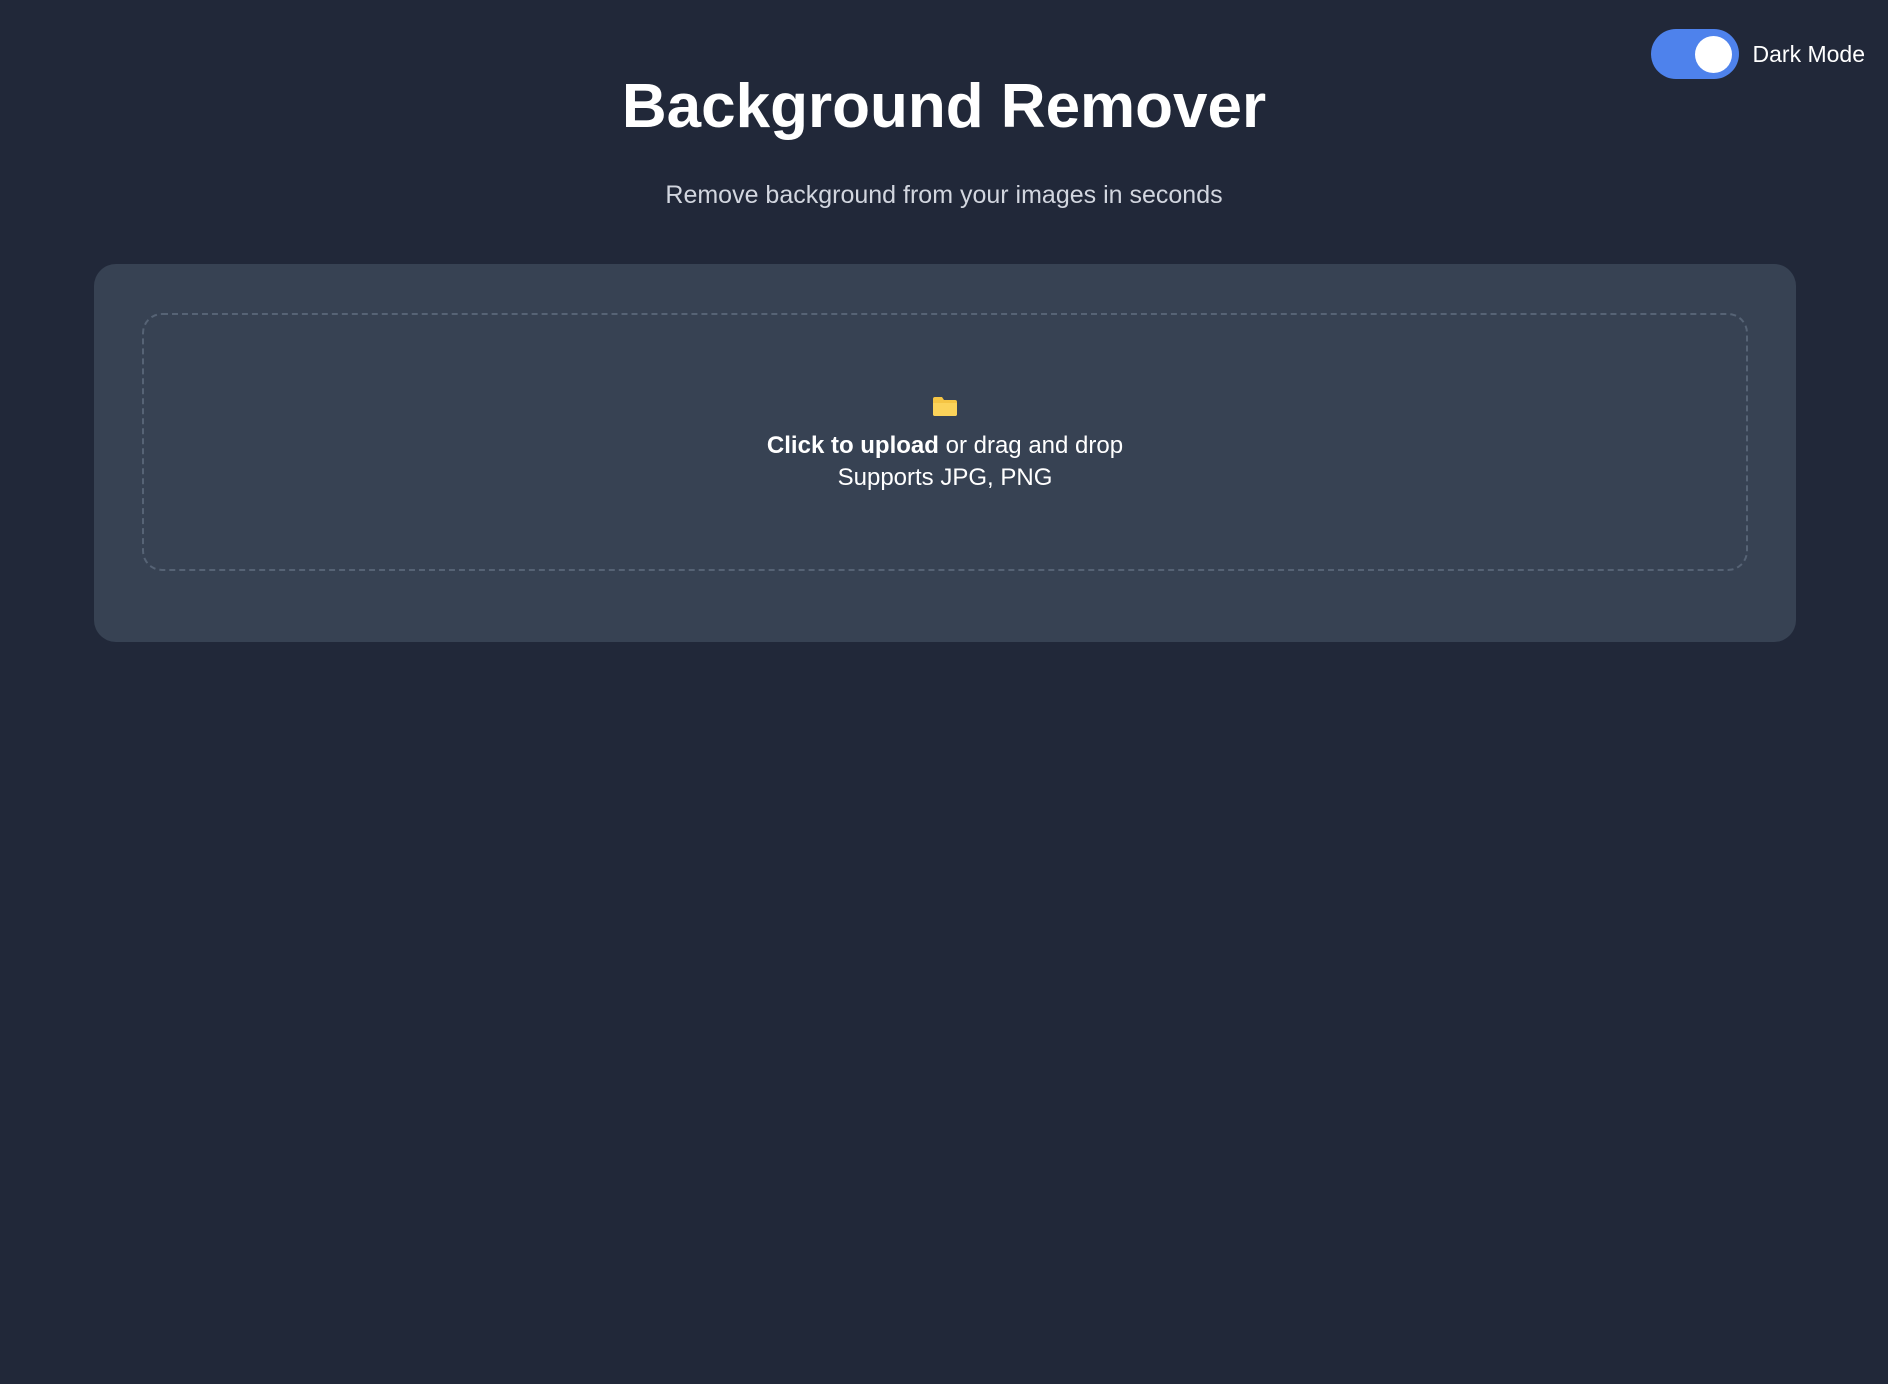 This screenshot has width=1888, height=1384. What do you see at coordinates (945, 477) in the screenshot?
I see `supported-formats: Supports JPG, PNG` at bounding box center [945, 477].